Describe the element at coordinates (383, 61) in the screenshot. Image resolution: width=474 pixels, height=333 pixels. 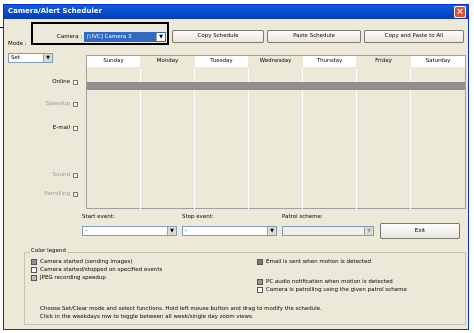
I see `day-header-friday: Friday` at that location.